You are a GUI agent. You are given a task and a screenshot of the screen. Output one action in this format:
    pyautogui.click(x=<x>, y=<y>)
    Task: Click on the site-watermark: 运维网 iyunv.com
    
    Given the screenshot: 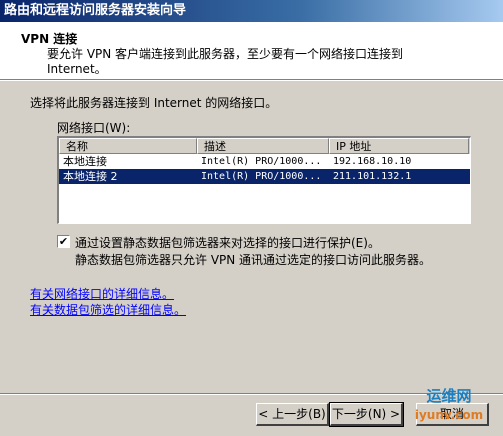 What is the action you would take?
    pyautogui.click(x=449, y=409)
    